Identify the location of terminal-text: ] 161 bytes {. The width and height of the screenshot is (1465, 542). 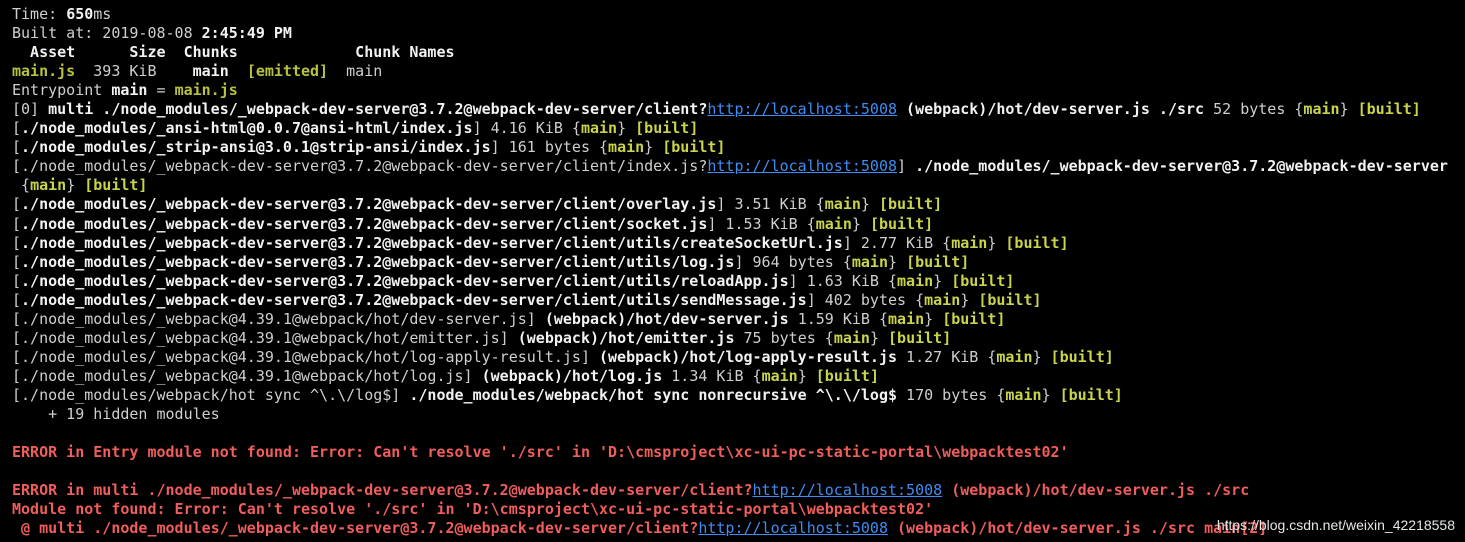
(549, 147).